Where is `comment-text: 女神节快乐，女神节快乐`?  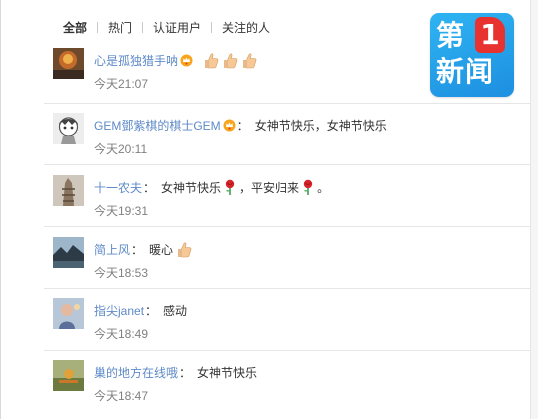 comment-text: 女神节快乐，女神节快乐 is located at coordinates (320, 125).